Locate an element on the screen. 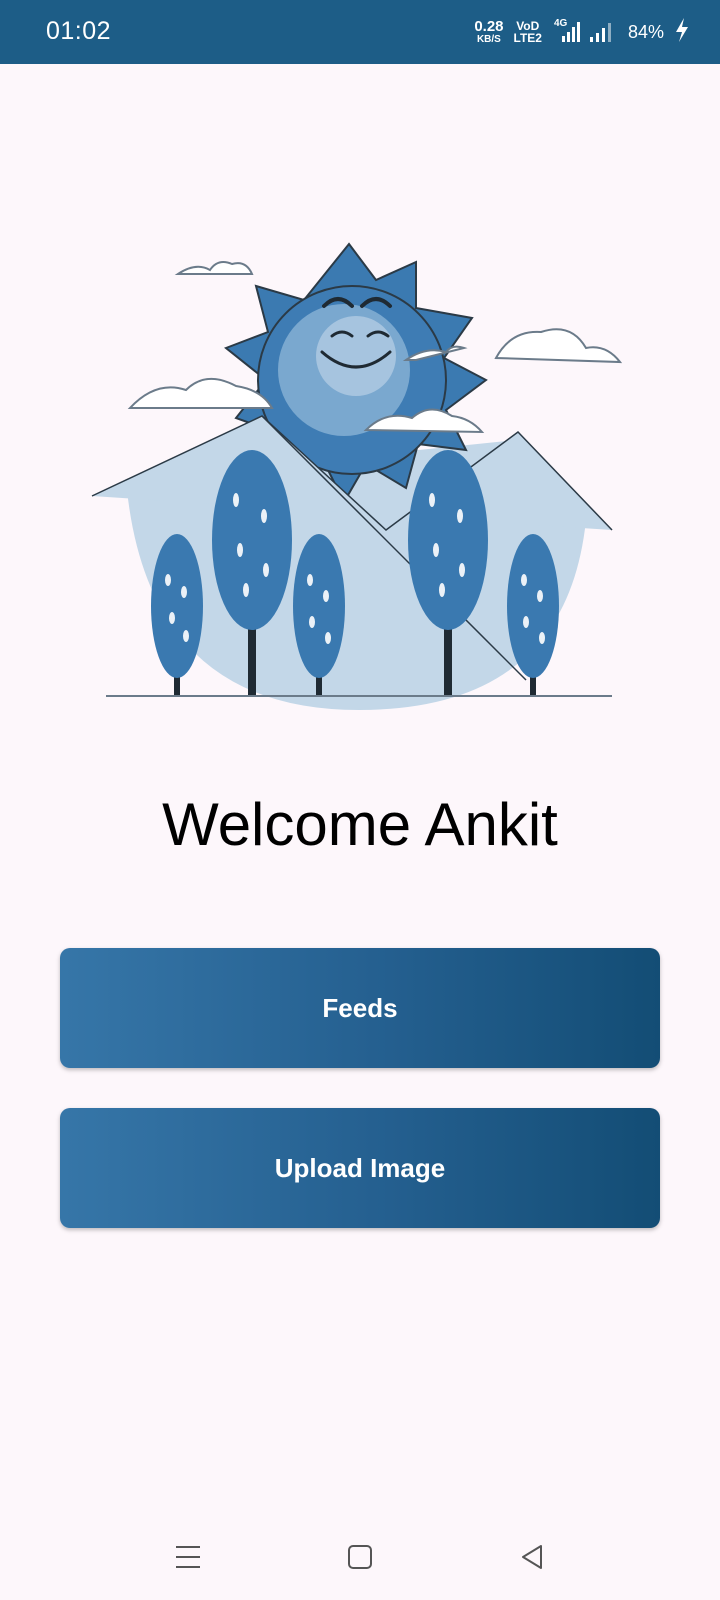 The image size is (720, 1600). status-indicators: 0.28 KB/S VoD LTE2 4G 84% is located at coordinates (582, 32).